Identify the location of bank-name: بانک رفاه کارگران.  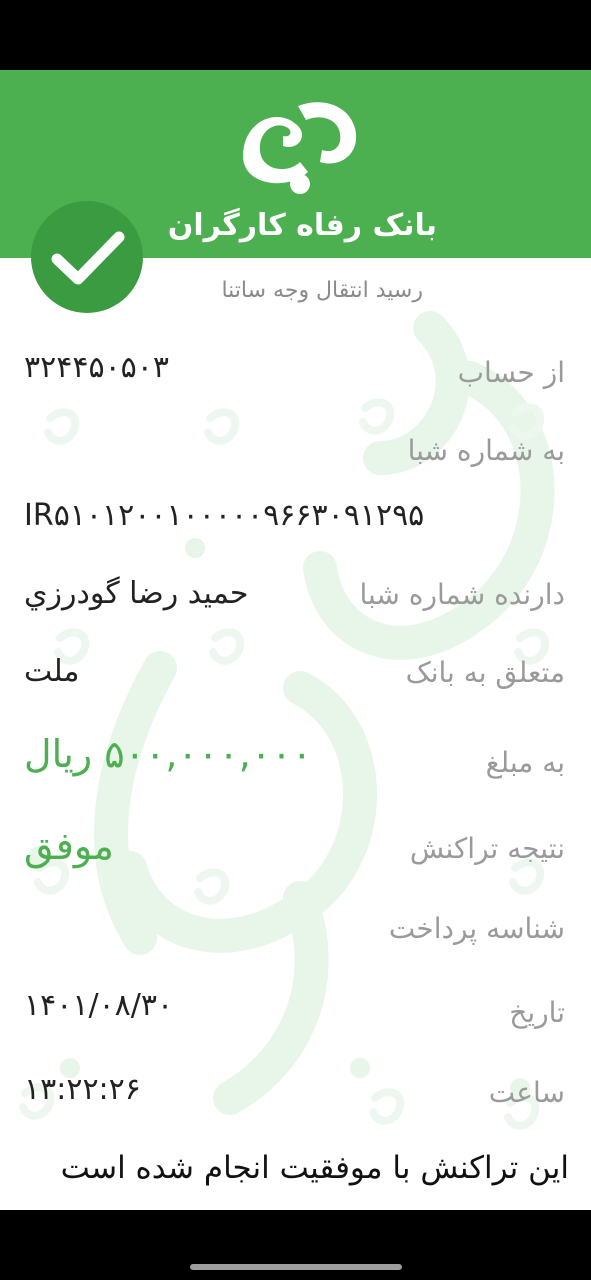
(302, 225).